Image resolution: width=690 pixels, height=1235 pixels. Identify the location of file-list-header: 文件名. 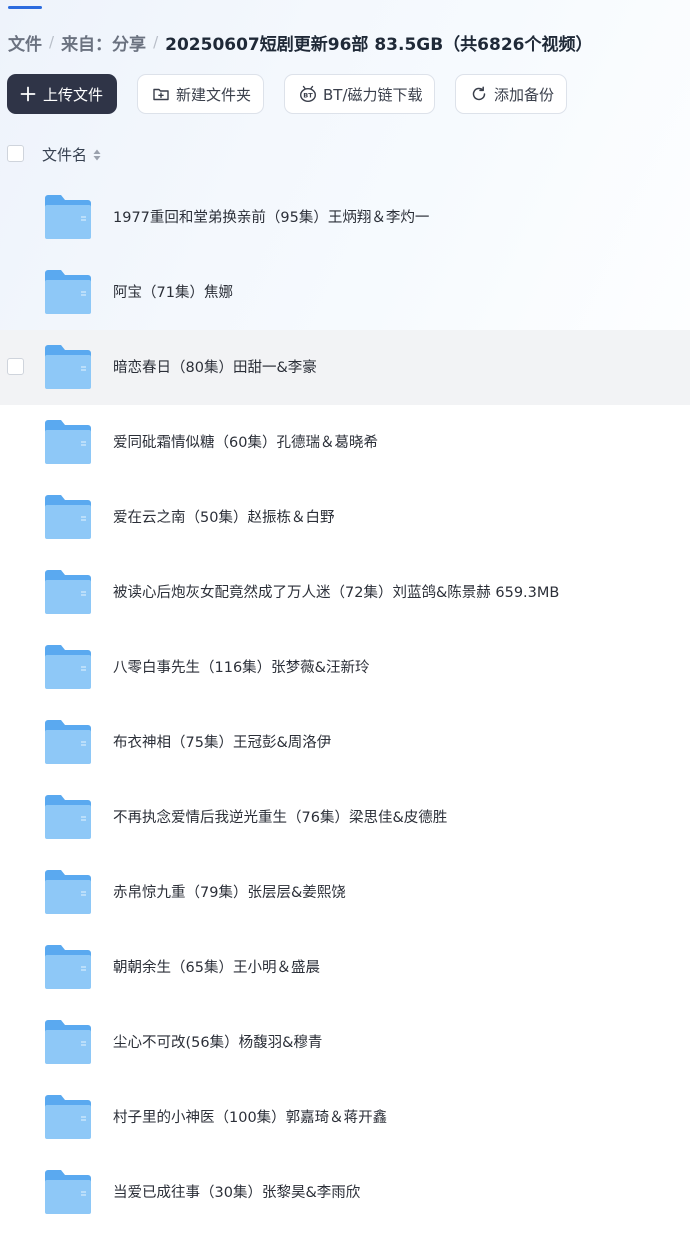
(345, 155).